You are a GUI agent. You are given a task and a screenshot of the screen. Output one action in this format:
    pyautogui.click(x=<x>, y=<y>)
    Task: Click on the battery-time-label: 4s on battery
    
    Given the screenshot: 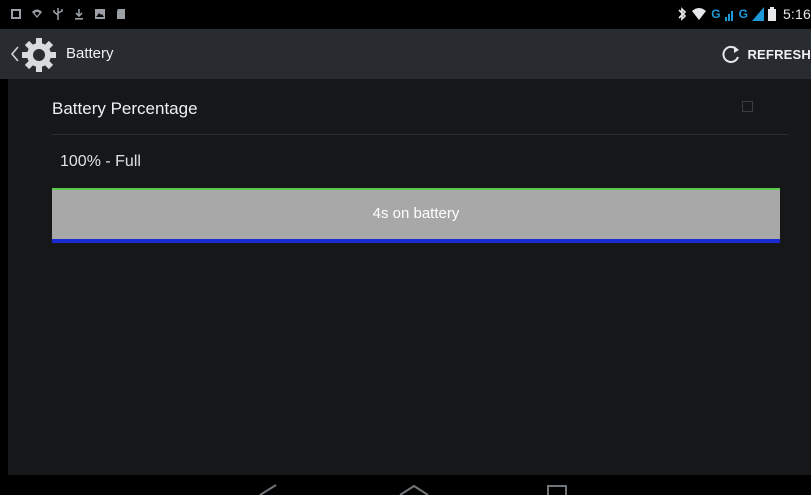 What is the action you would take?
    pyautogui.click(x=416, y=213)
    